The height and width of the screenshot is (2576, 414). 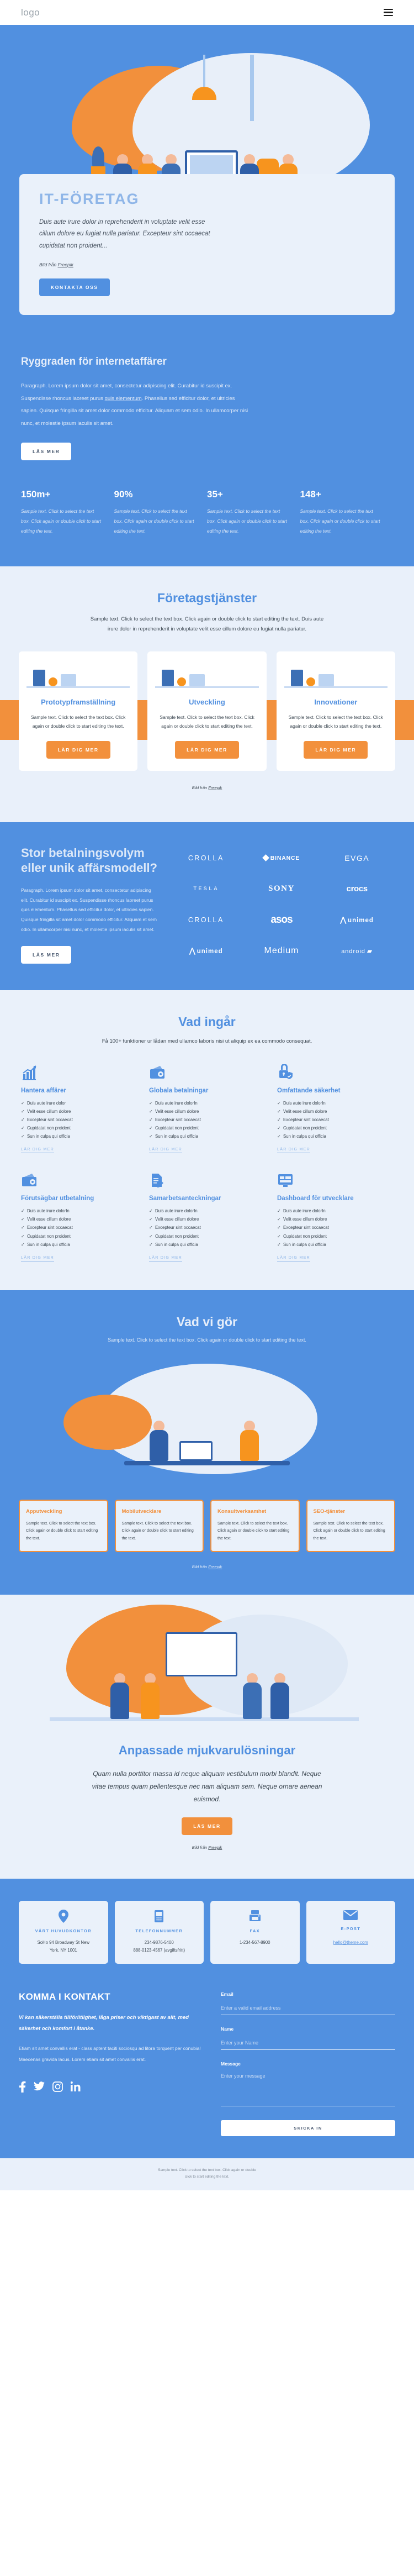 What do you see at coordinates (336, 701) in the screenshot?
I see `service-card-title: Innovationer` at bounding box center [336, 701].